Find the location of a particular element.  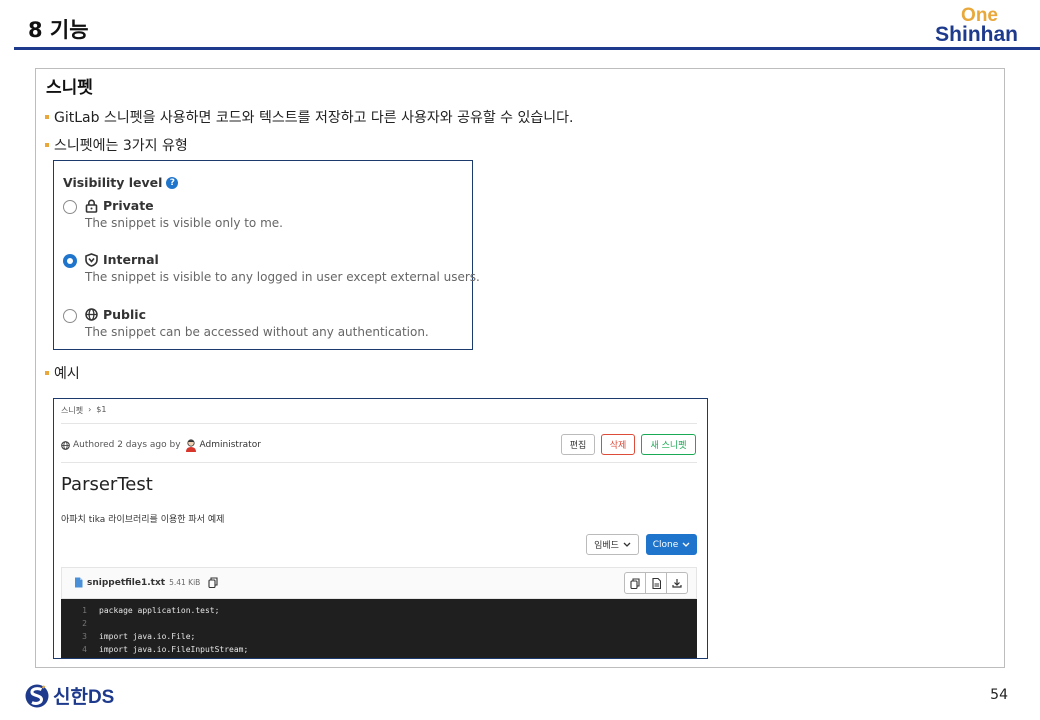

line-number: 3 is located at coordinates (84, 636).